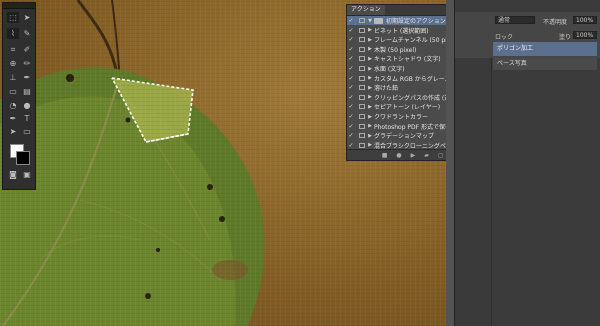 The width and height of the screenshot is (600, 326). Describe the element at coordinates (13, 33) in the screenshot. I see `polygon-lasso-icon: ⌇` at that location.